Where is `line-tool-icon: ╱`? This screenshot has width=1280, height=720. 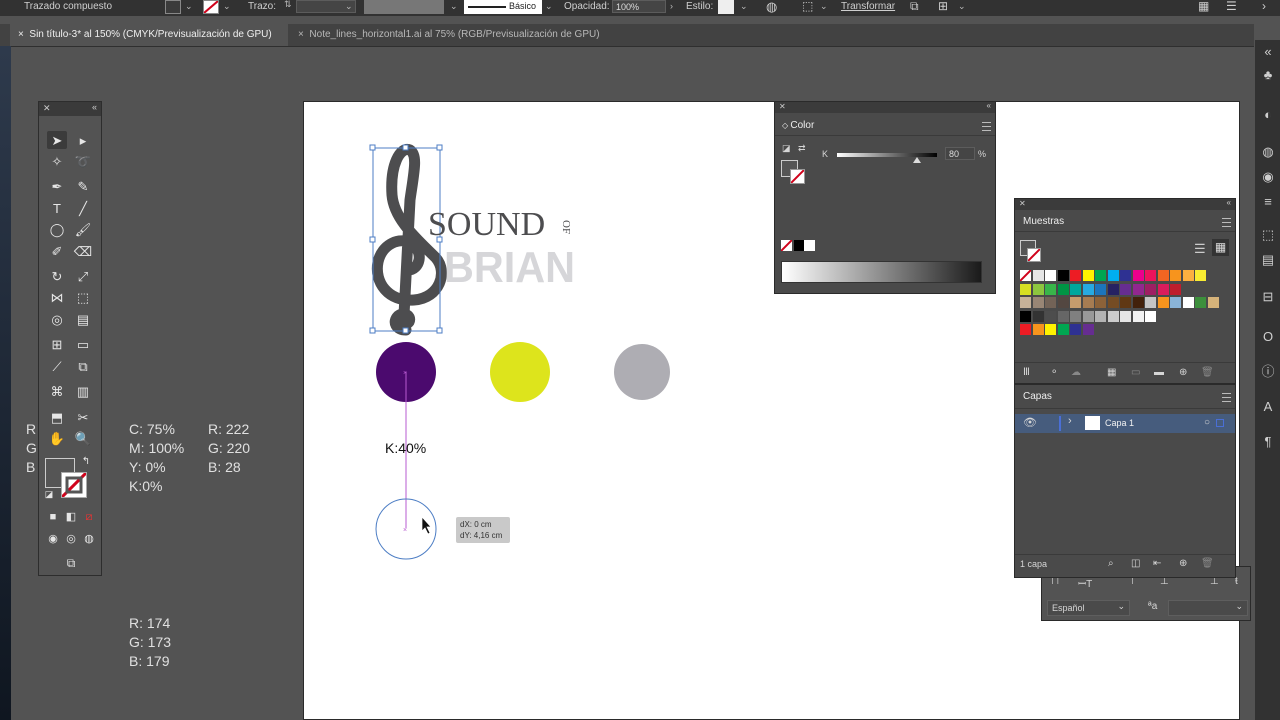 line-tool-icon: ╱ is located at coordinates (83, 208).